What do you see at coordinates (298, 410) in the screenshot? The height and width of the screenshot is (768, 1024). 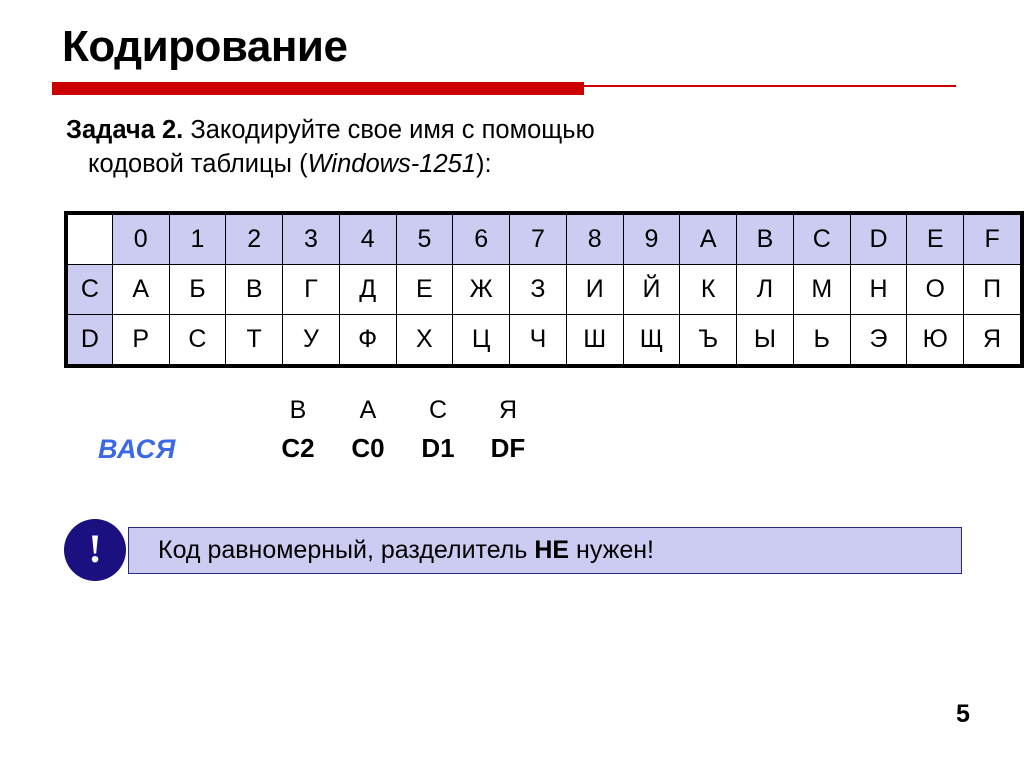 I see `example-letter-1: В` at bounding box center [298, 410].